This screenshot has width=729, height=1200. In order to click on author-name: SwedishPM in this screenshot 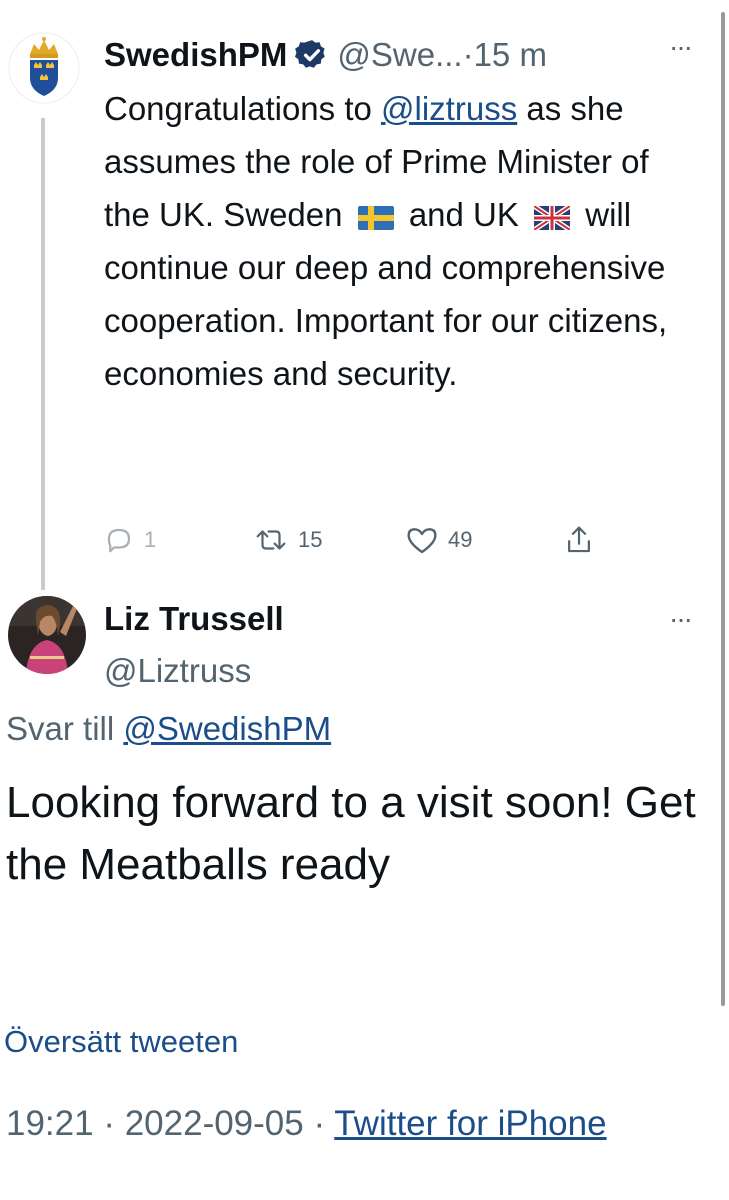, I will do `click(195, 55)`.